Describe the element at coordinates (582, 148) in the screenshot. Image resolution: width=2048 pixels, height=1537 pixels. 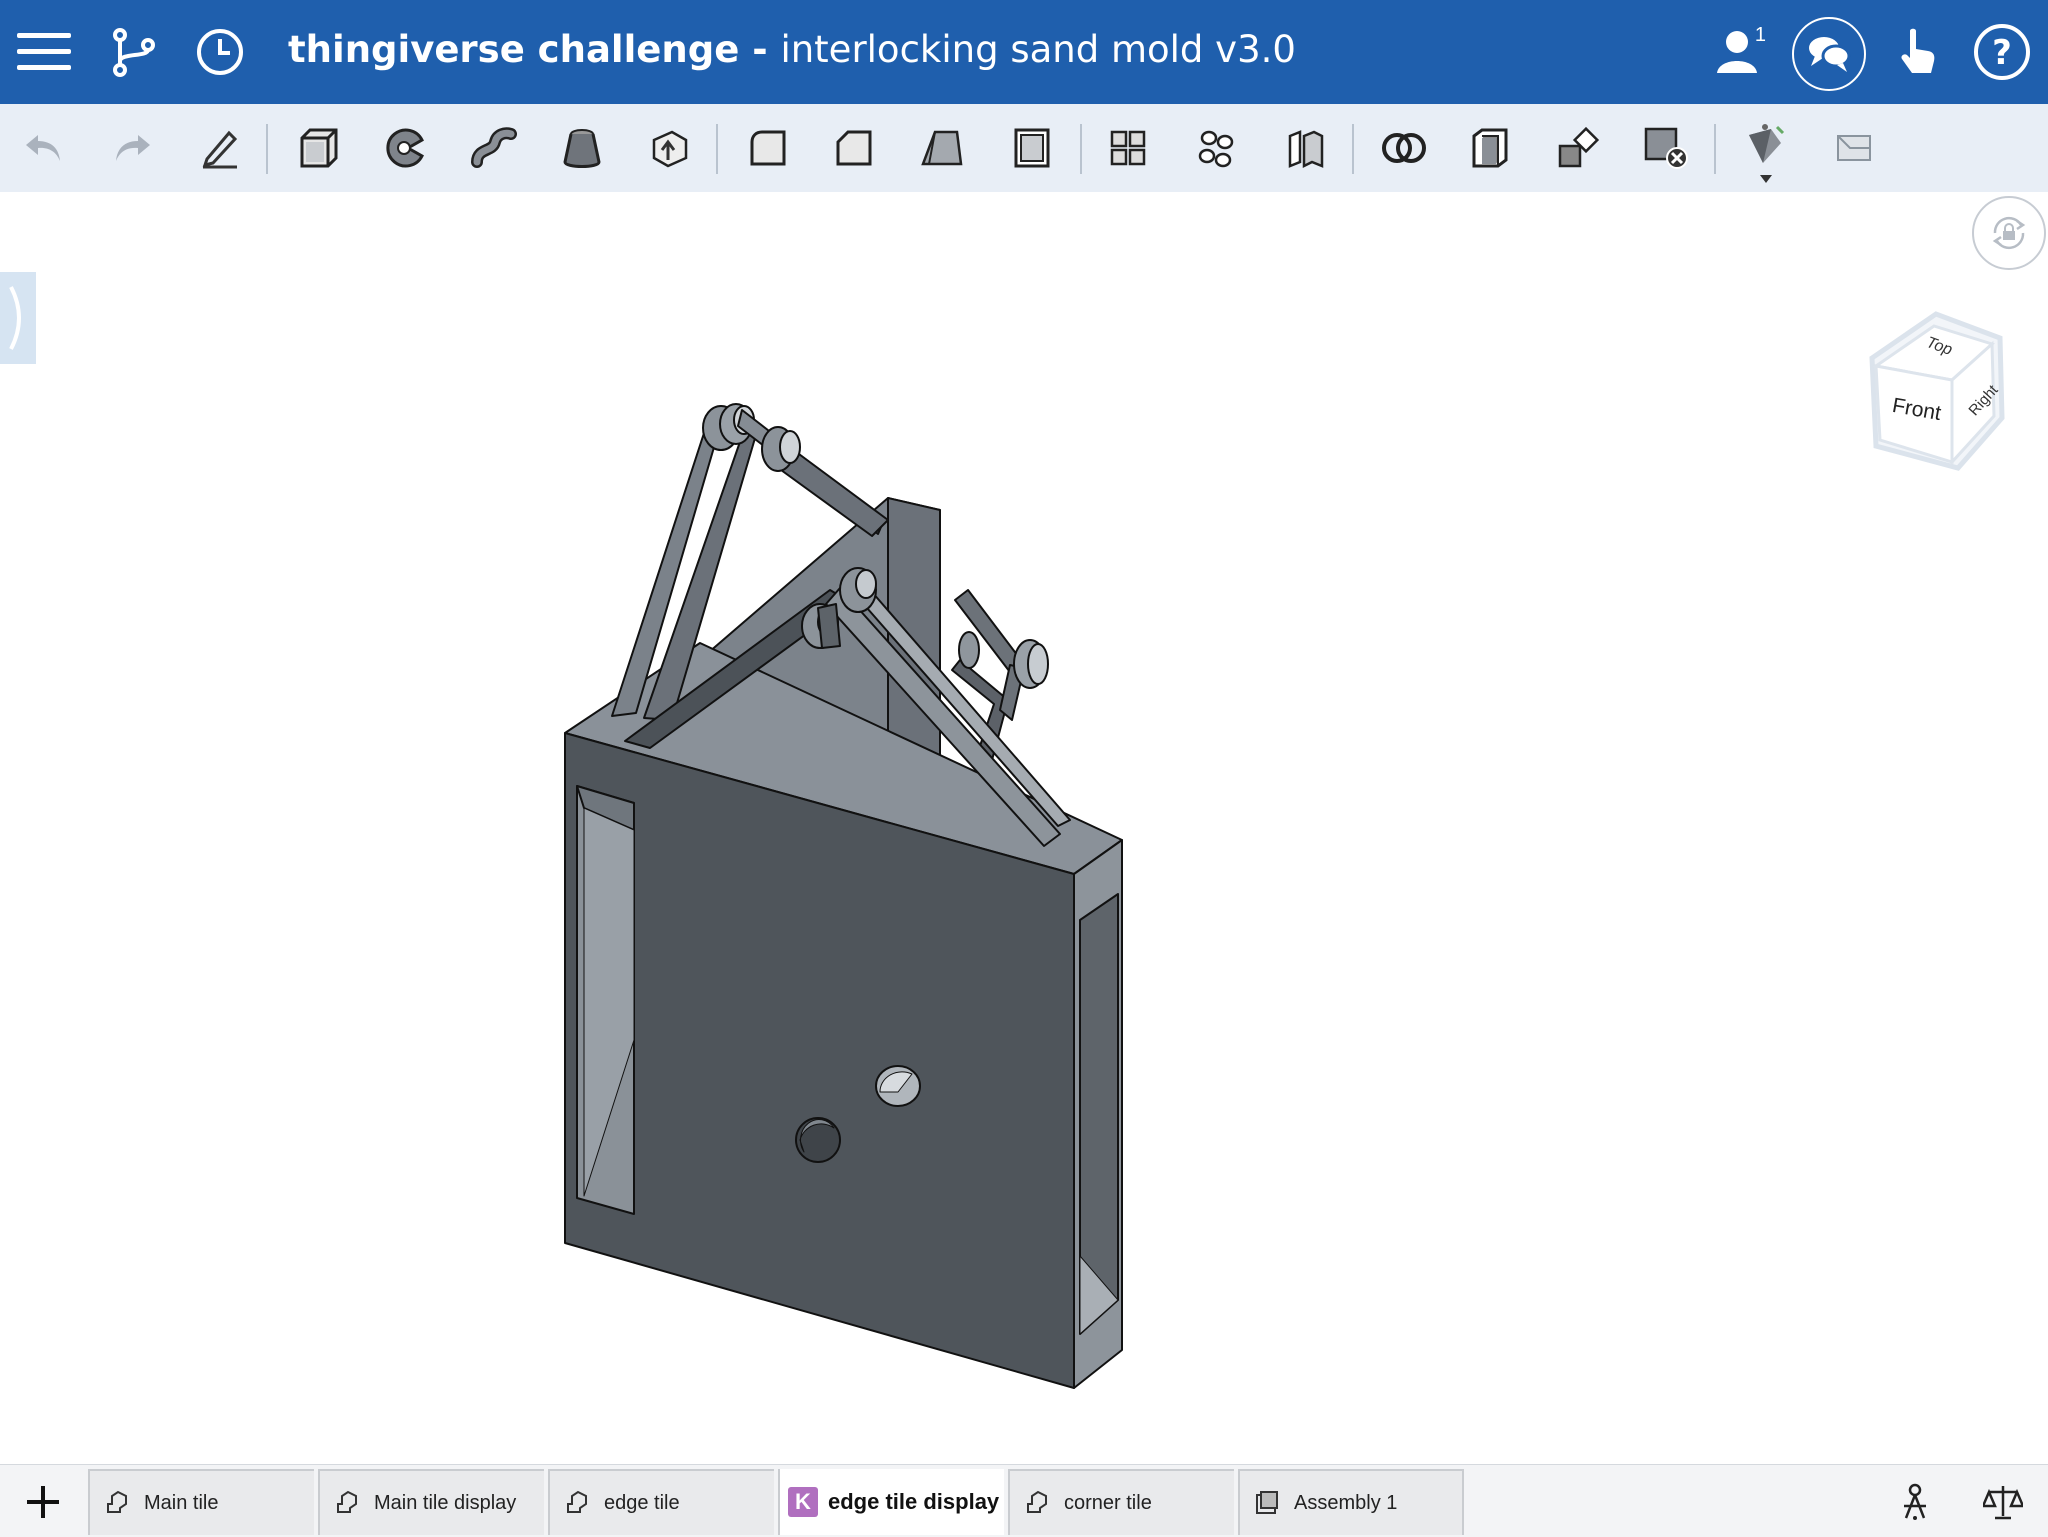
I see `loft-icon` at that location.